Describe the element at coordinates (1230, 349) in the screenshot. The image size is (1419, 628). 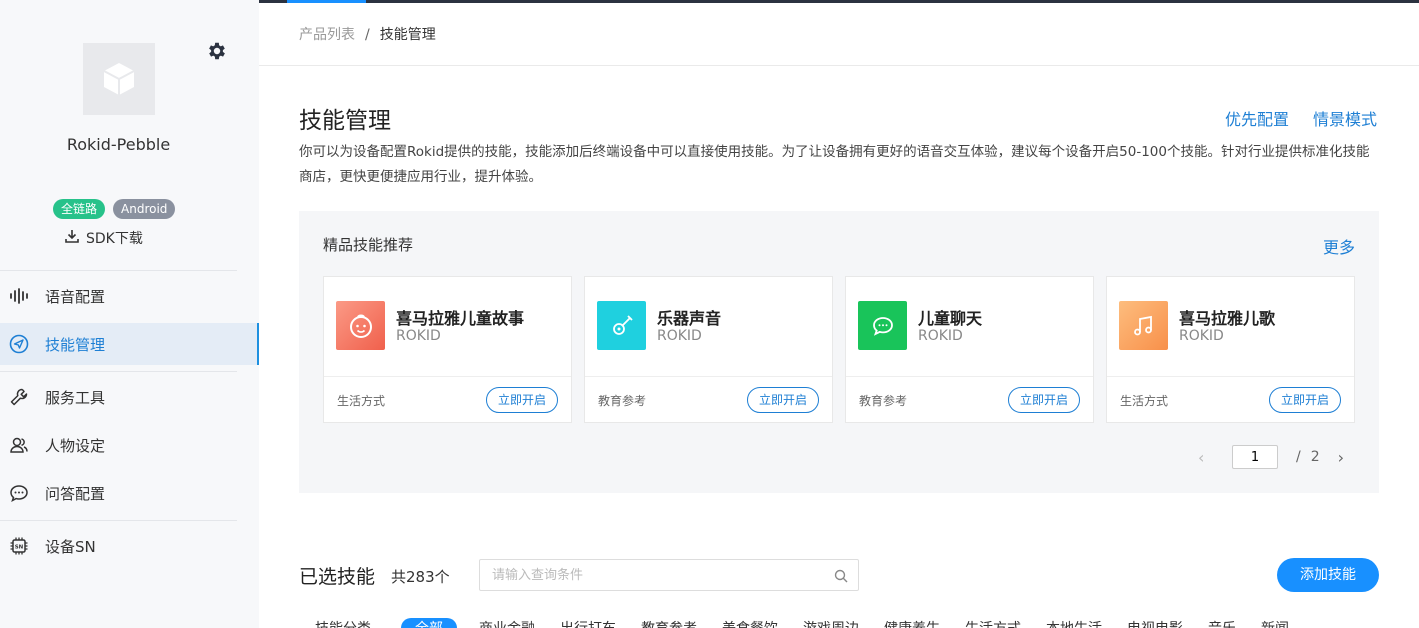
I see `skill-card: 喜马拉雅儿歌 ROKID 生活方式 立即开启` at that location.